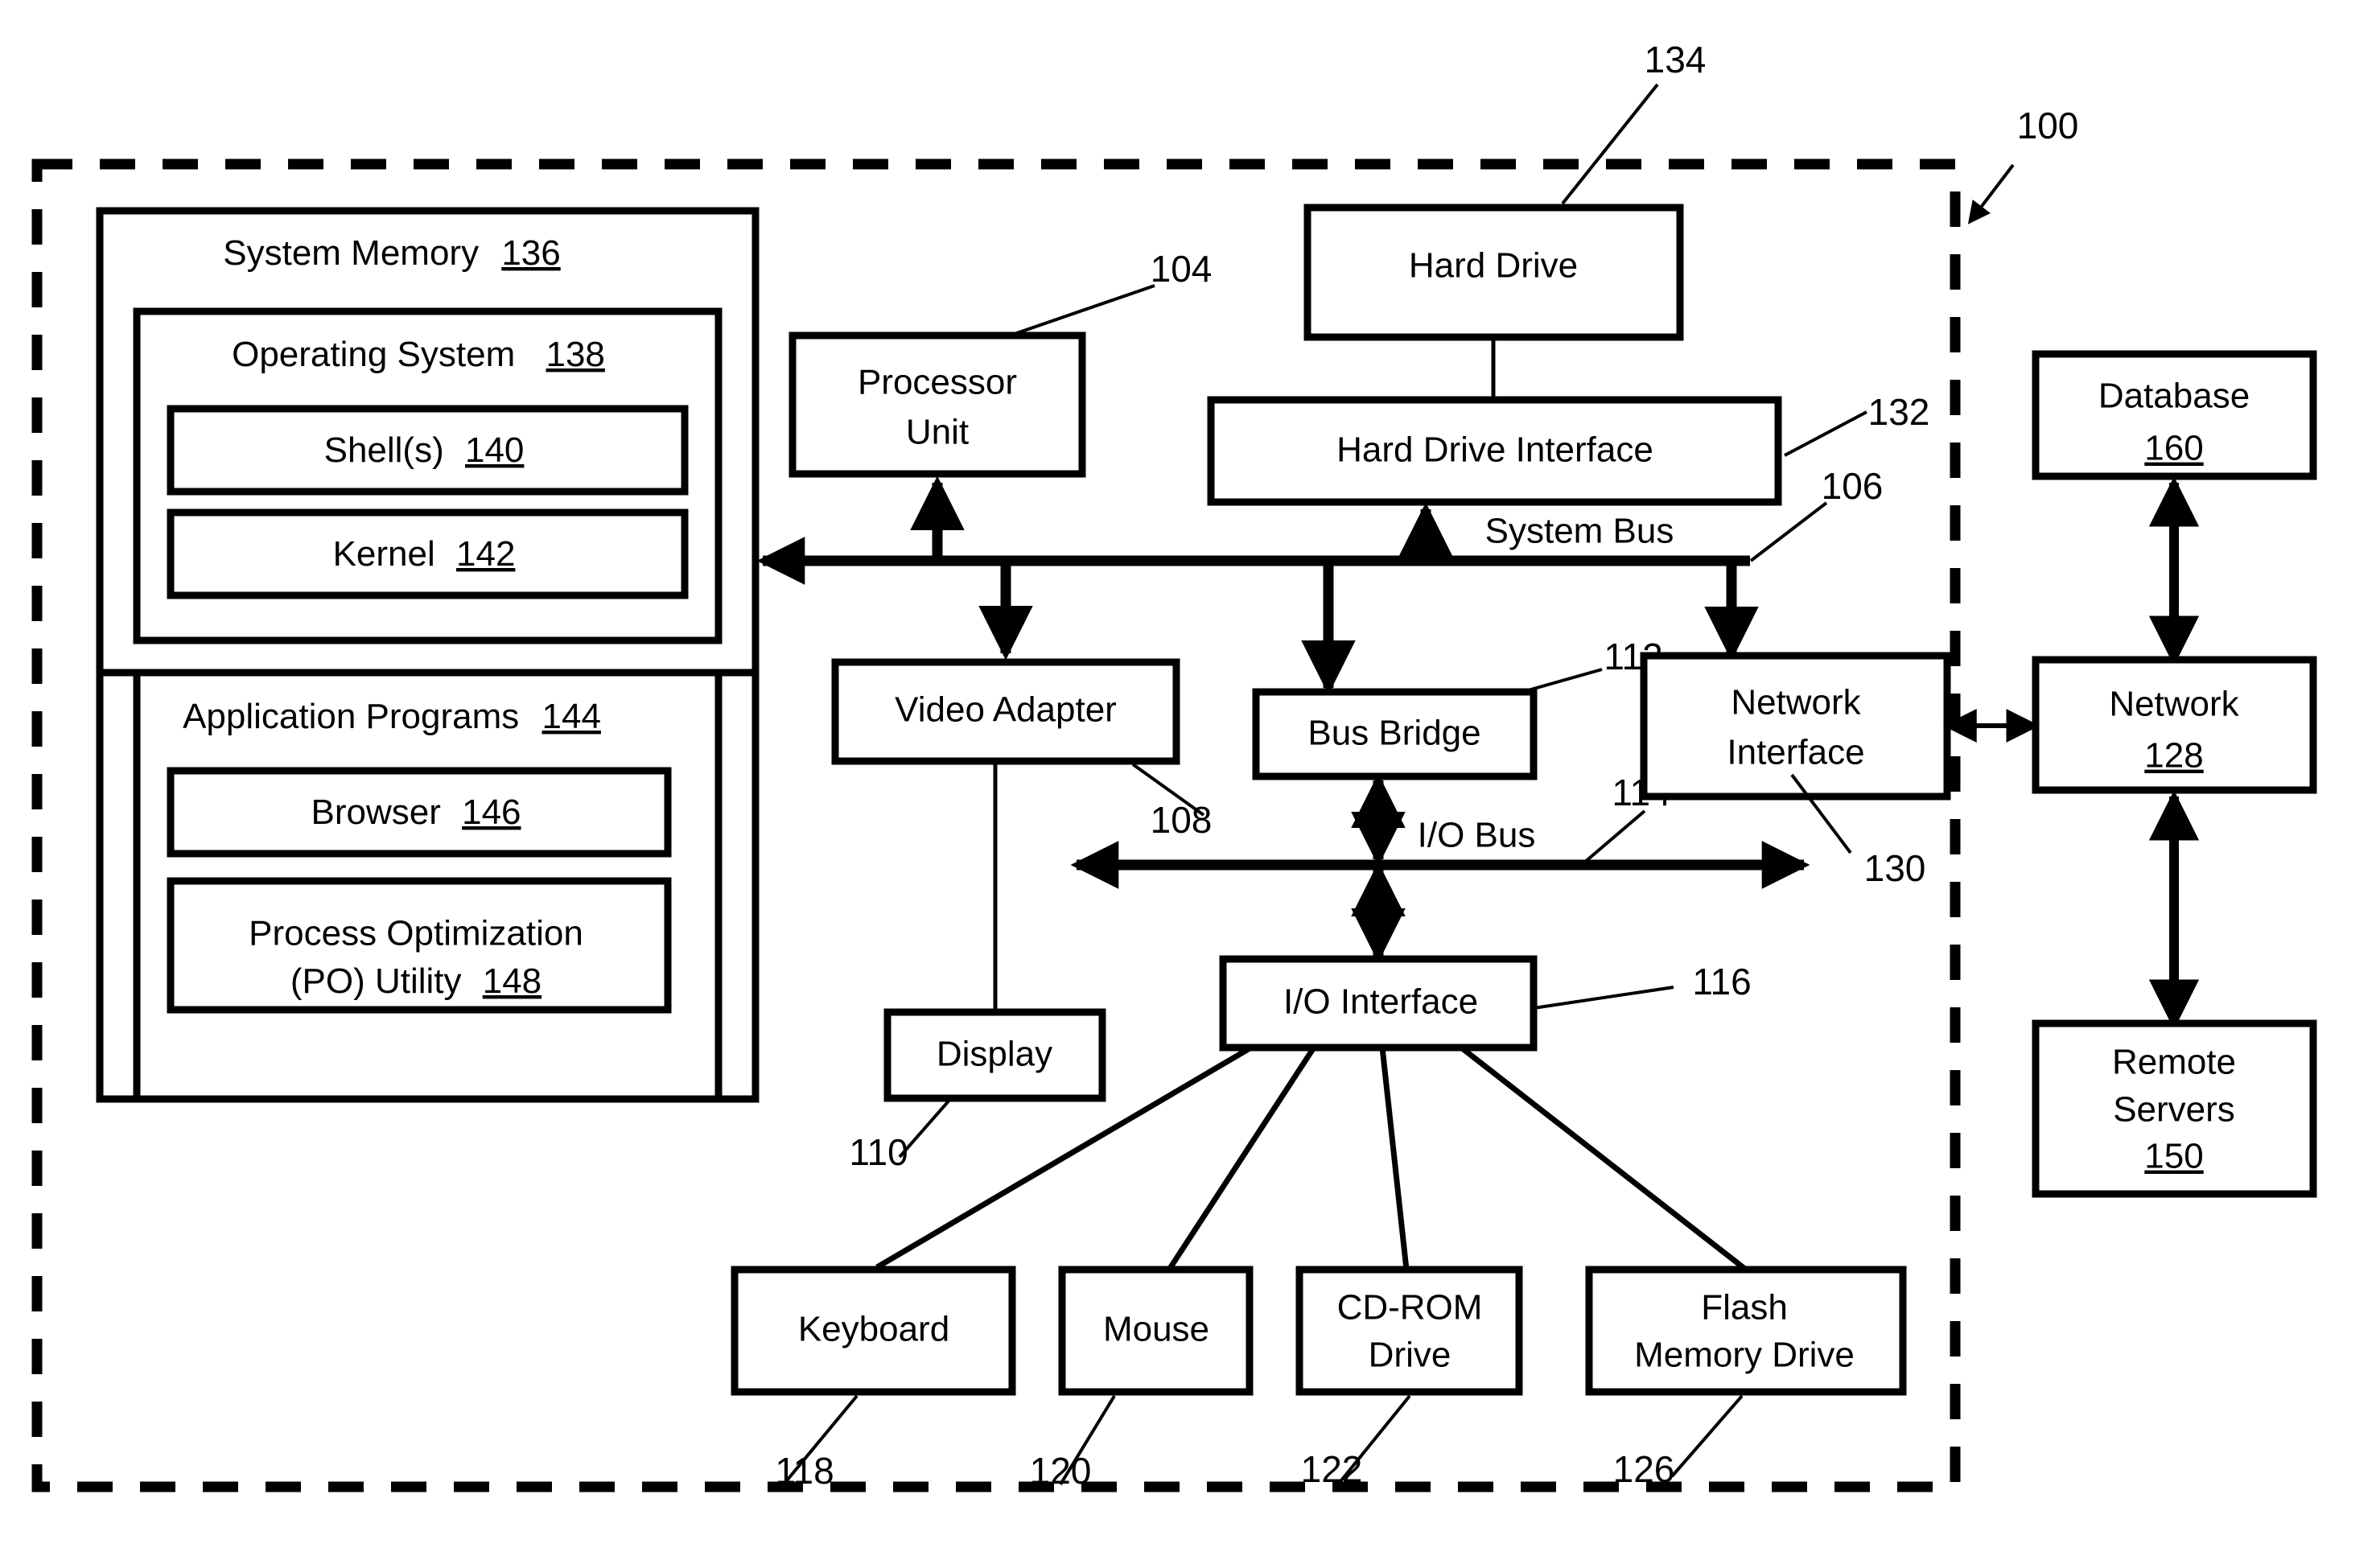  What do you see at coordinates (938, 382) in the screenshot?
I see `processor-unit-label-line1: Processor` at bounding box center [938, 382].